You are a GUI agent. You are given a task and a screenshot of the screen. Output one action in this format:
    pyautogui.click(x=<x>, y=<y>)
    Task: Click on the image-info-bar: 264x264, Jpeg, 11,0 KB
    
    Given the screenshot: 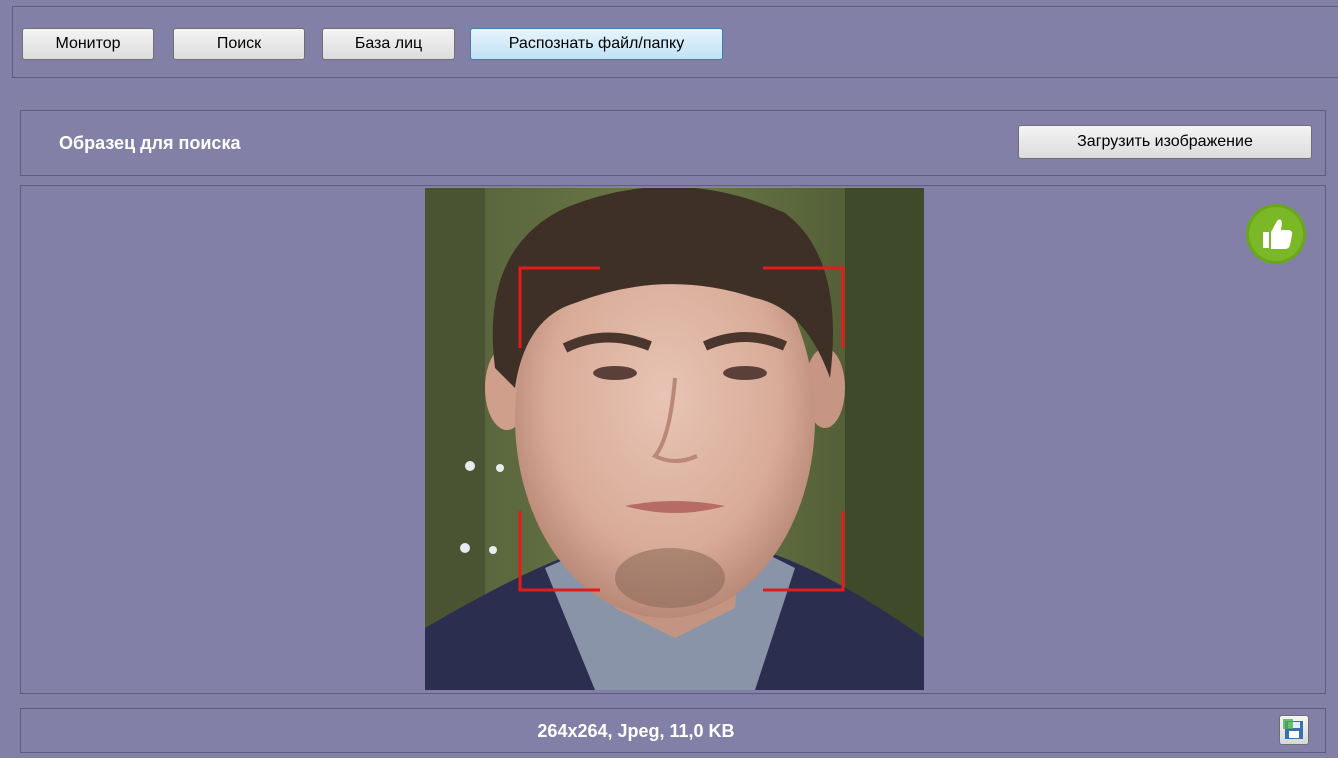 What is the action you would take?
    pyautogui.click(x=673, y=730)
    